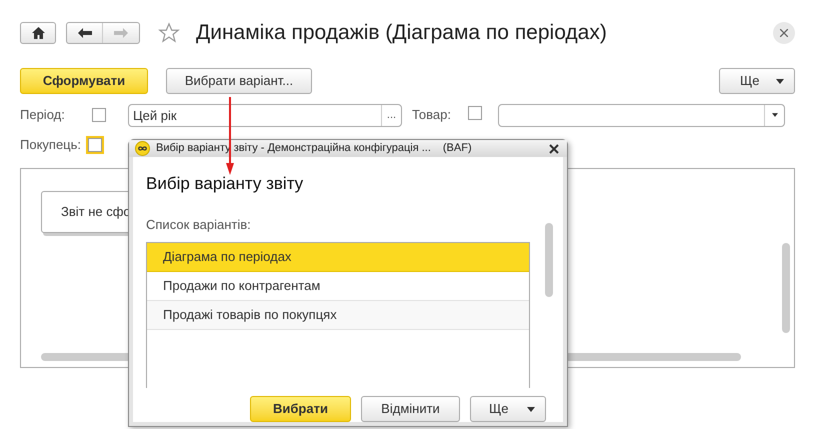 Image resolution: width=815 pixels, height=429 pixels. What do you see at coordinates (457, 148) in the screenshot?
I see `dialog-title-suffix: (BAF)` at bounding box center [457, 148].